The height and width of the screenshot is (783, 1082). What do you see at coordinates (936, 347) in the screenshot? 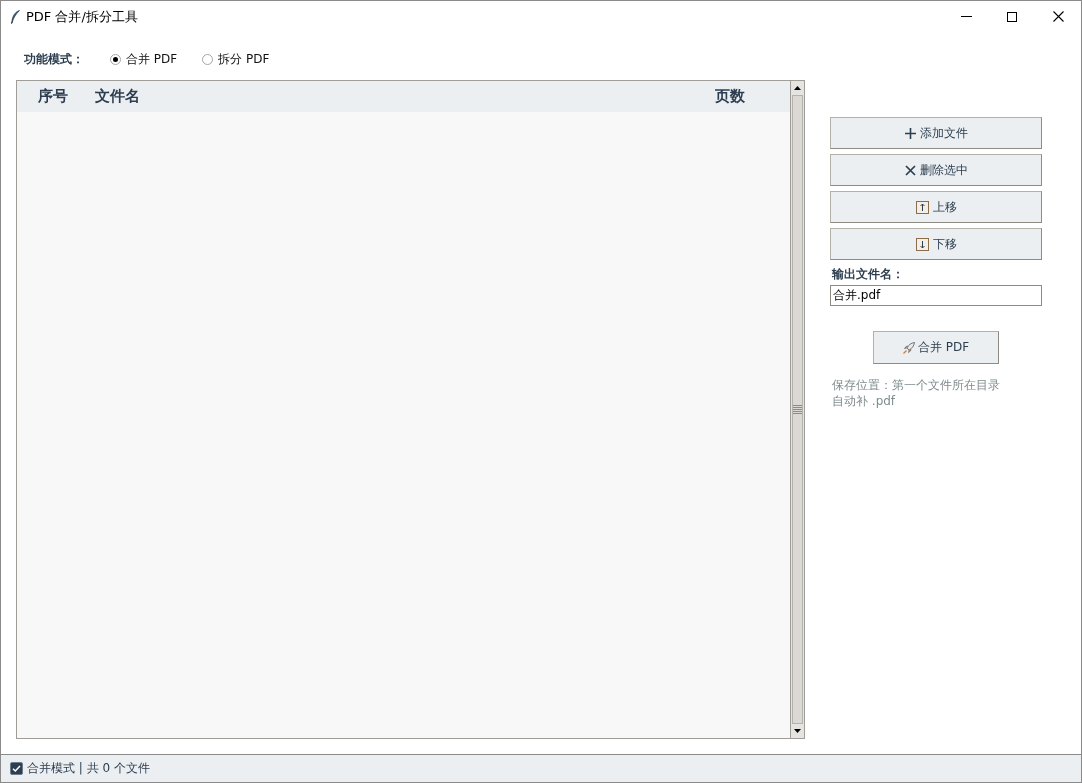
I see `merge-button: 合并 PDF` at bounding box center [936, 347].